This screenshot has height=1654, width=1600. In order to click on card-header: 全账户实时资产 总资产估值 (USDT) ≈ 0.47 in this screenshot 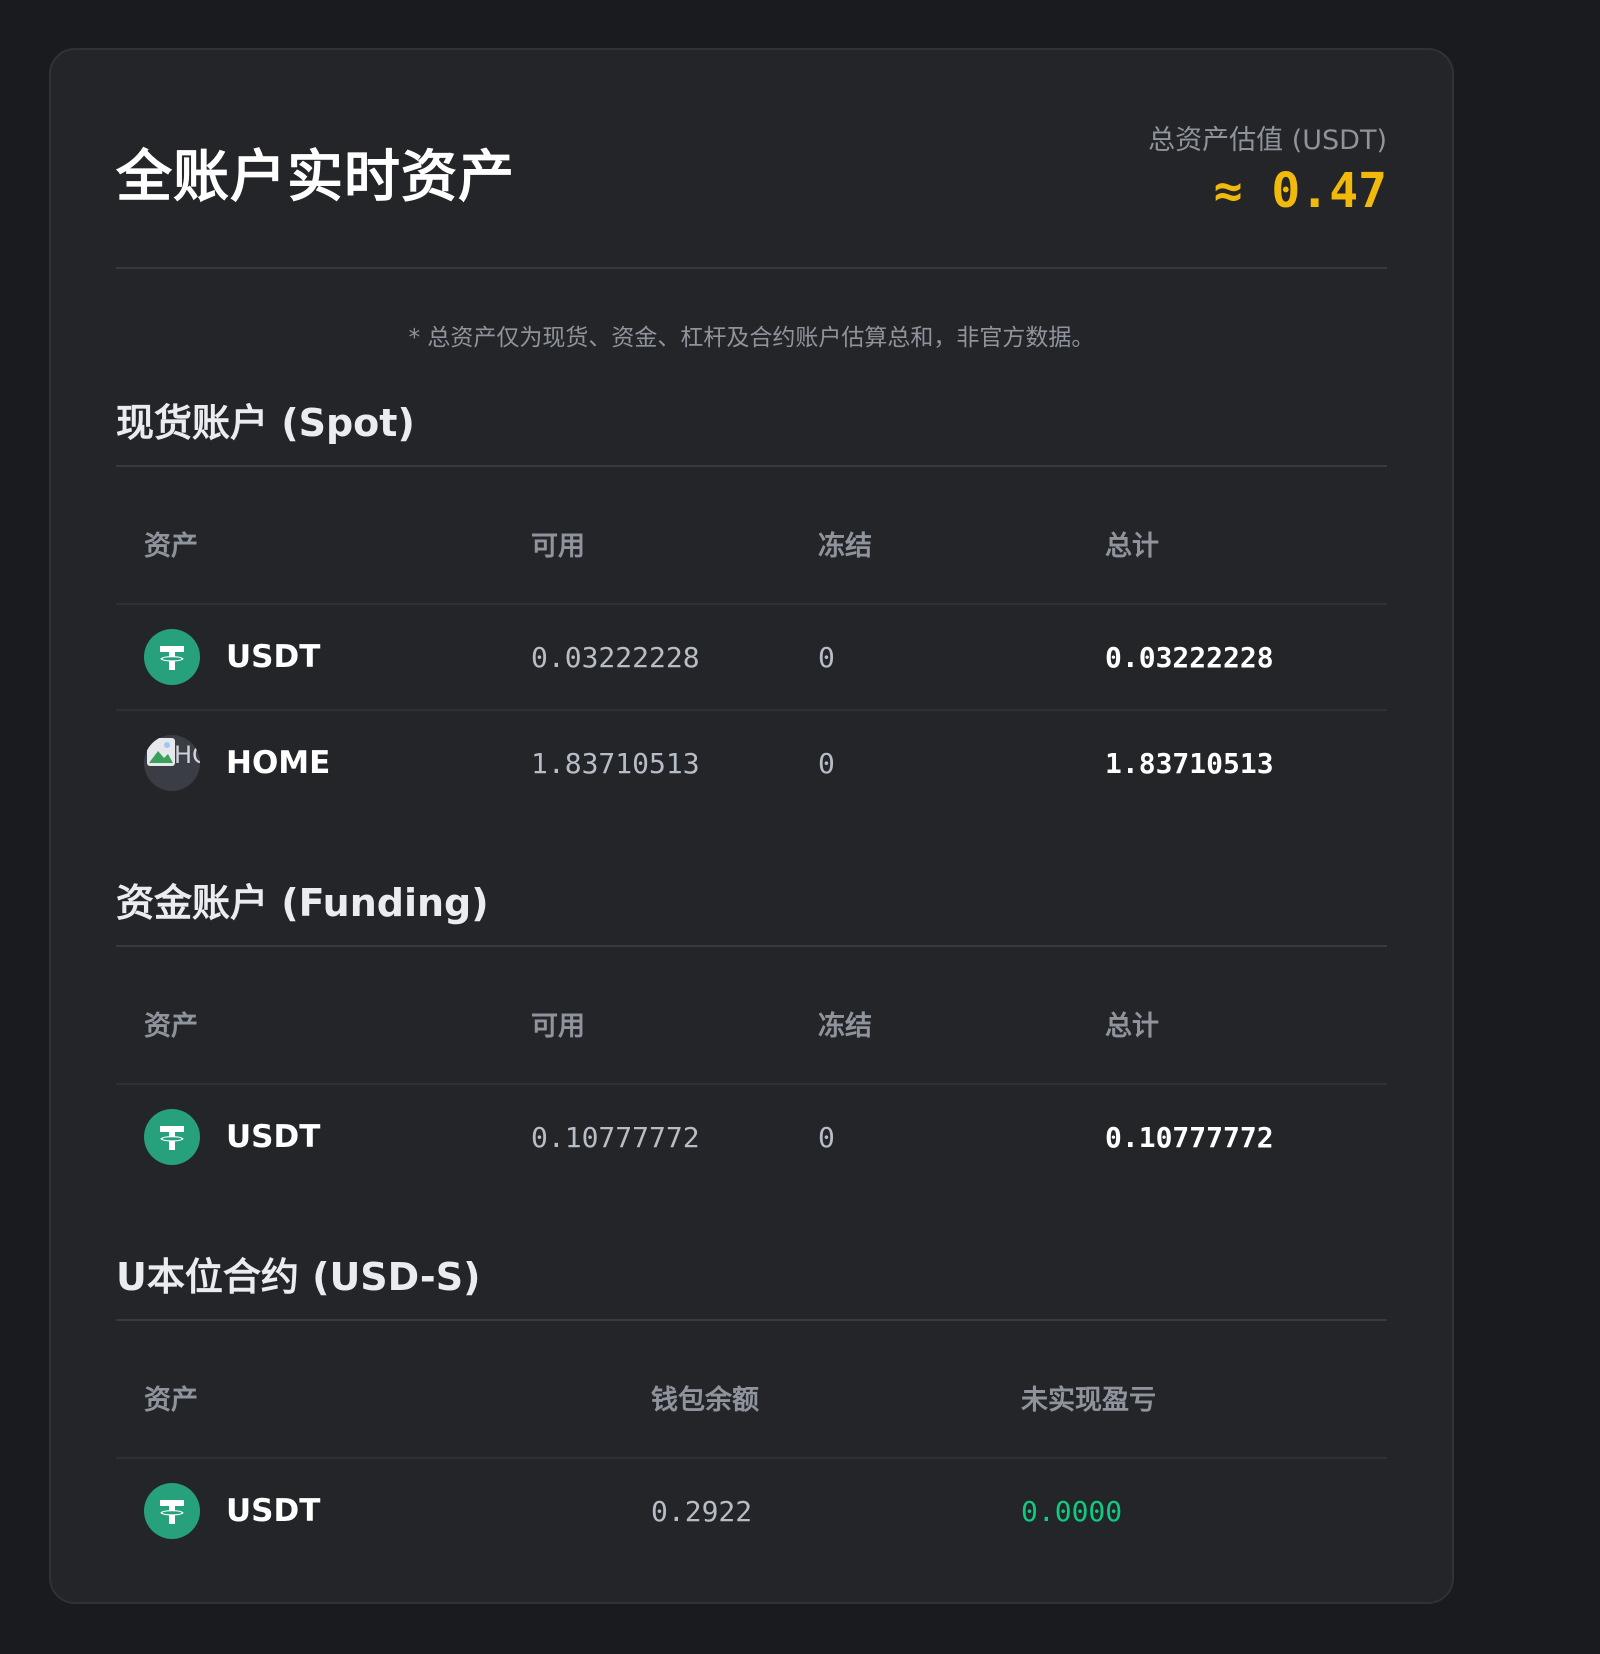, I will do `click(751, 159)`.